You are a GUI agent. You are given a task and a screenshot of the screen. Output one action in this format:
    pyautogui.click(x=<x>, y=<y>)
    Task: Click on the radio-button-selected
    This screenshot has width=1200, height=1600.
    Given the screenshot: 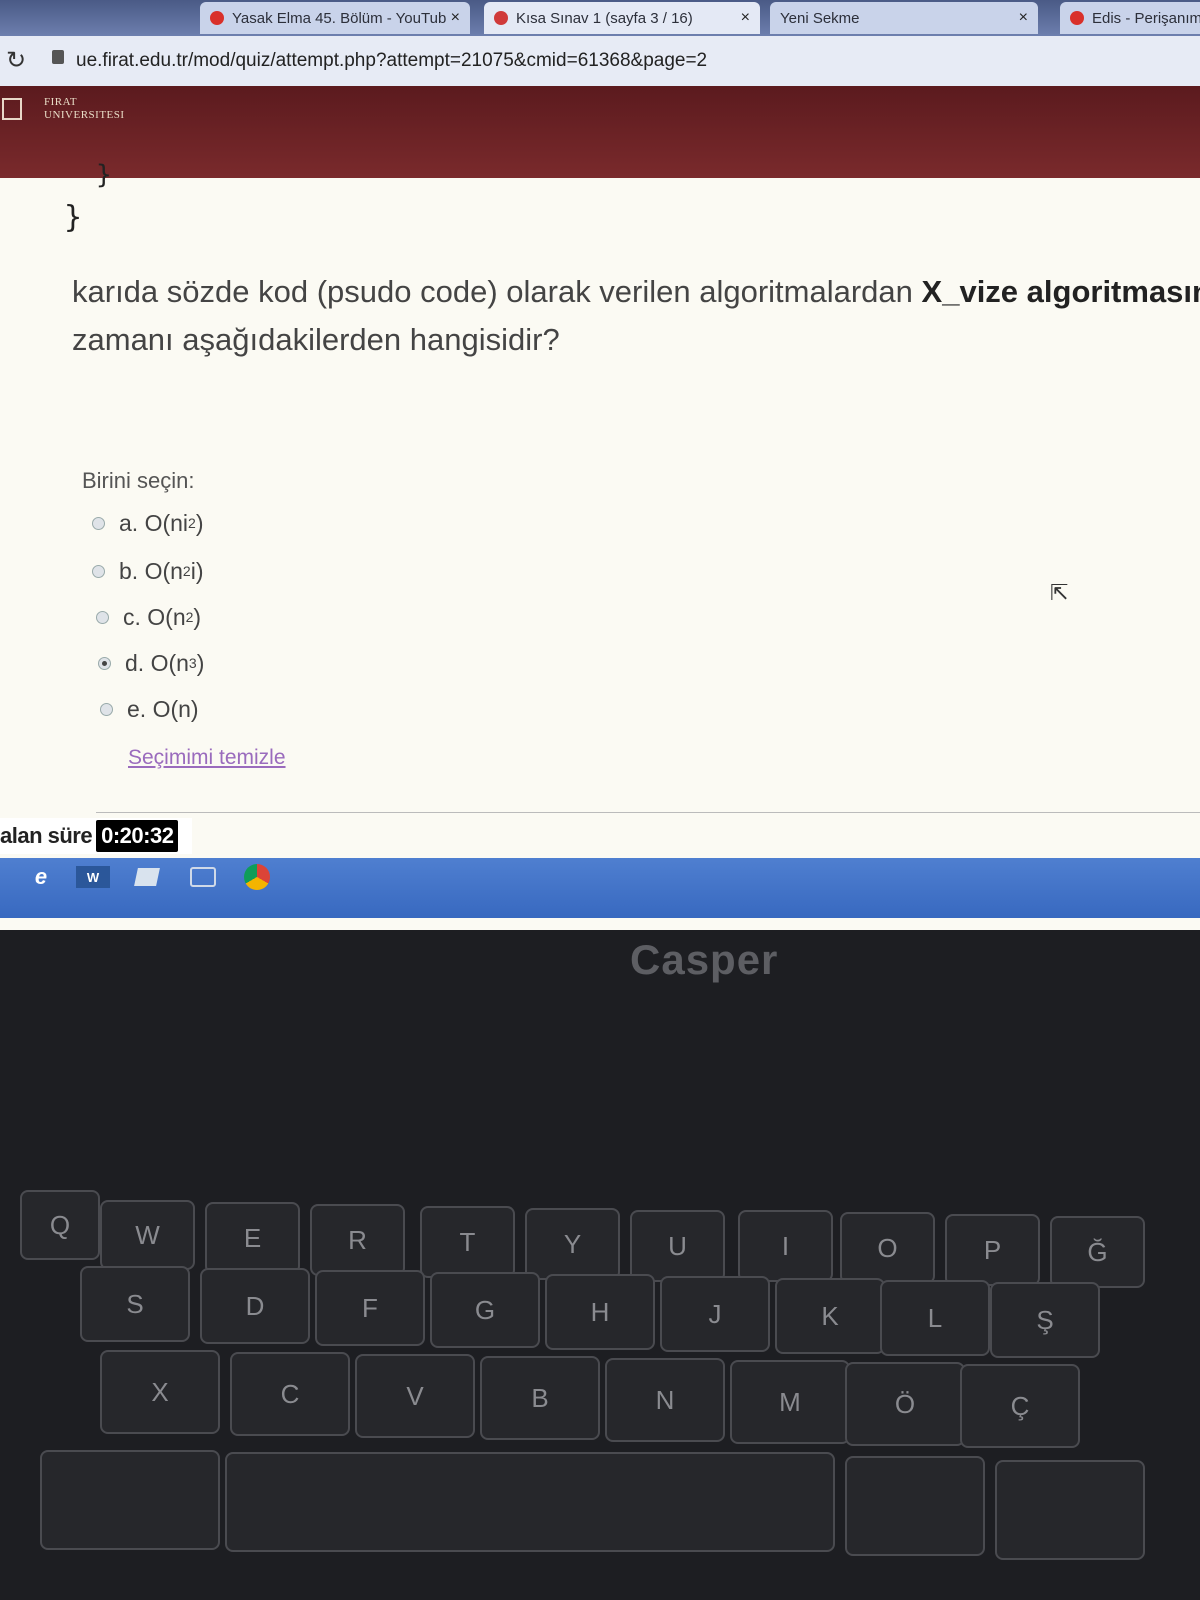 What is the action you would take?
    pyautogui.click(x=104, y=663)
    